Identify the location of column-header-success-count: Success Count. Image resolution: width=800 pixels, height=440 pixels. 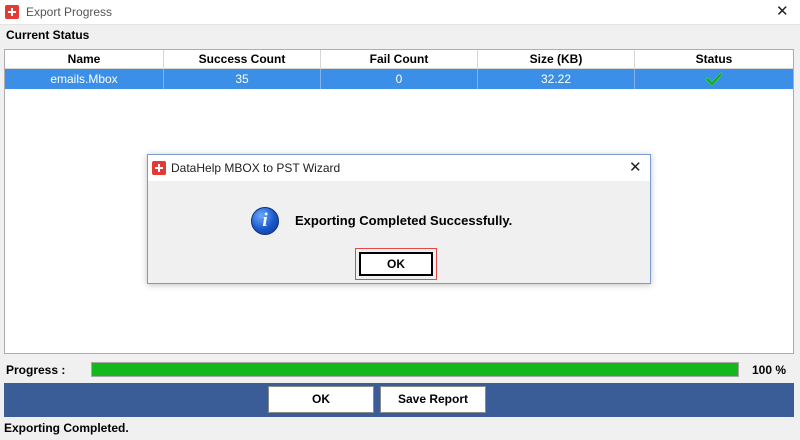
(242, 59).